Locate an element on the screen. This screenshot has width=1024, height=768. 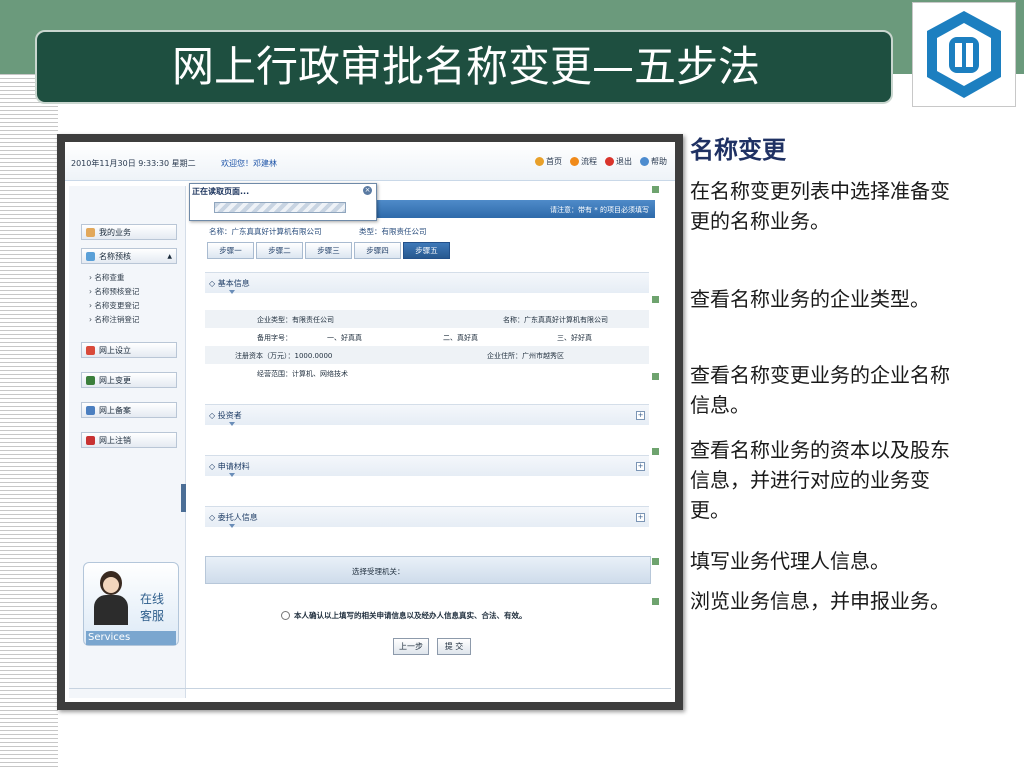
paragraph-2: 查看名称业务的企业类型。 is located at coordinates (810, 299).